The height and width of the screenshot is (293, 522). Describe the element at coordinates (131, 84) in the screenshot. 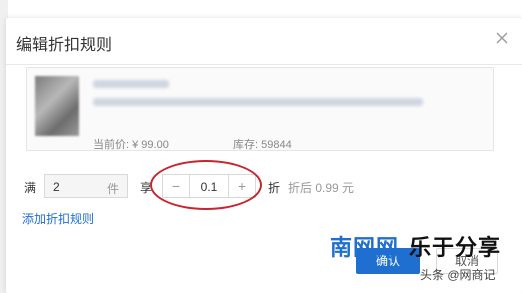

I see `product-id-redacted` at that location.